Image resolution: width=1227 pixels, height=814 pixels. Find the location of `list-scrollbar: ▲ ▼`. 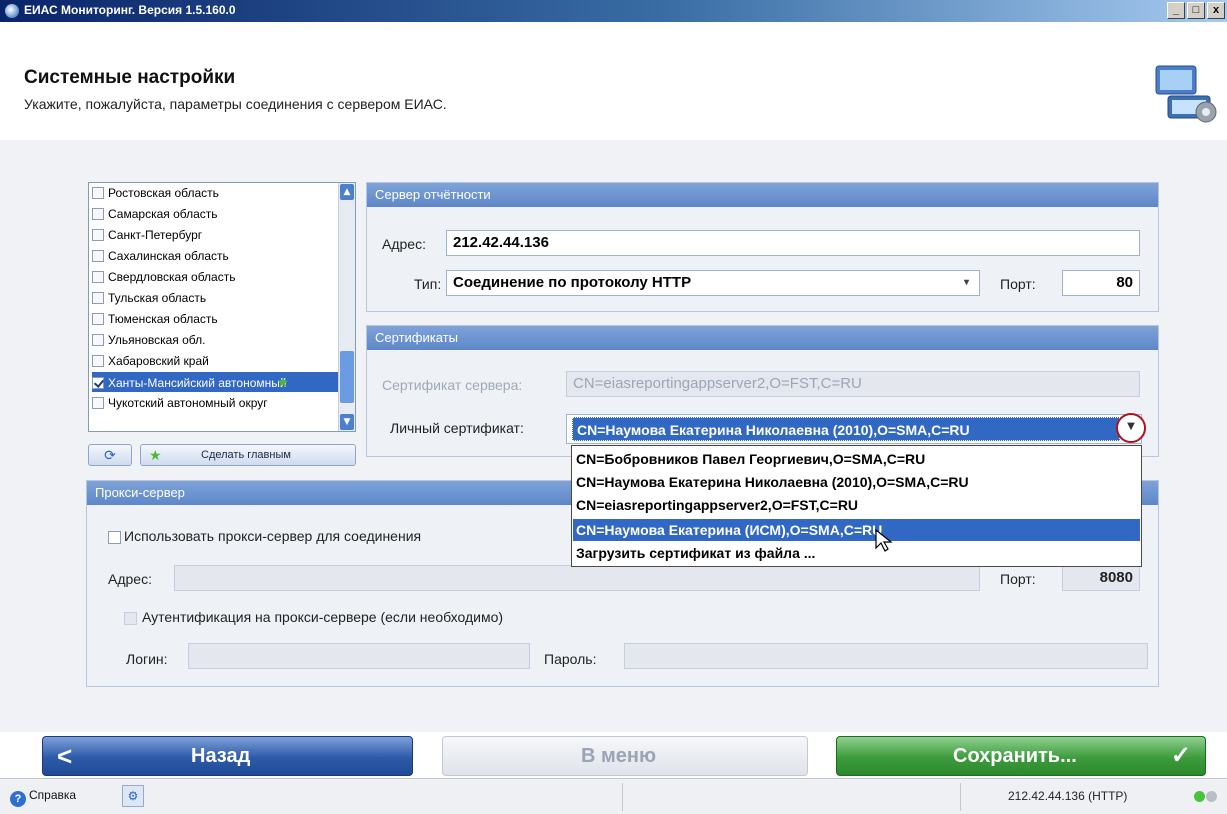

list-scrollbar: ▲ ▼ is located at coordinates (346, 307).